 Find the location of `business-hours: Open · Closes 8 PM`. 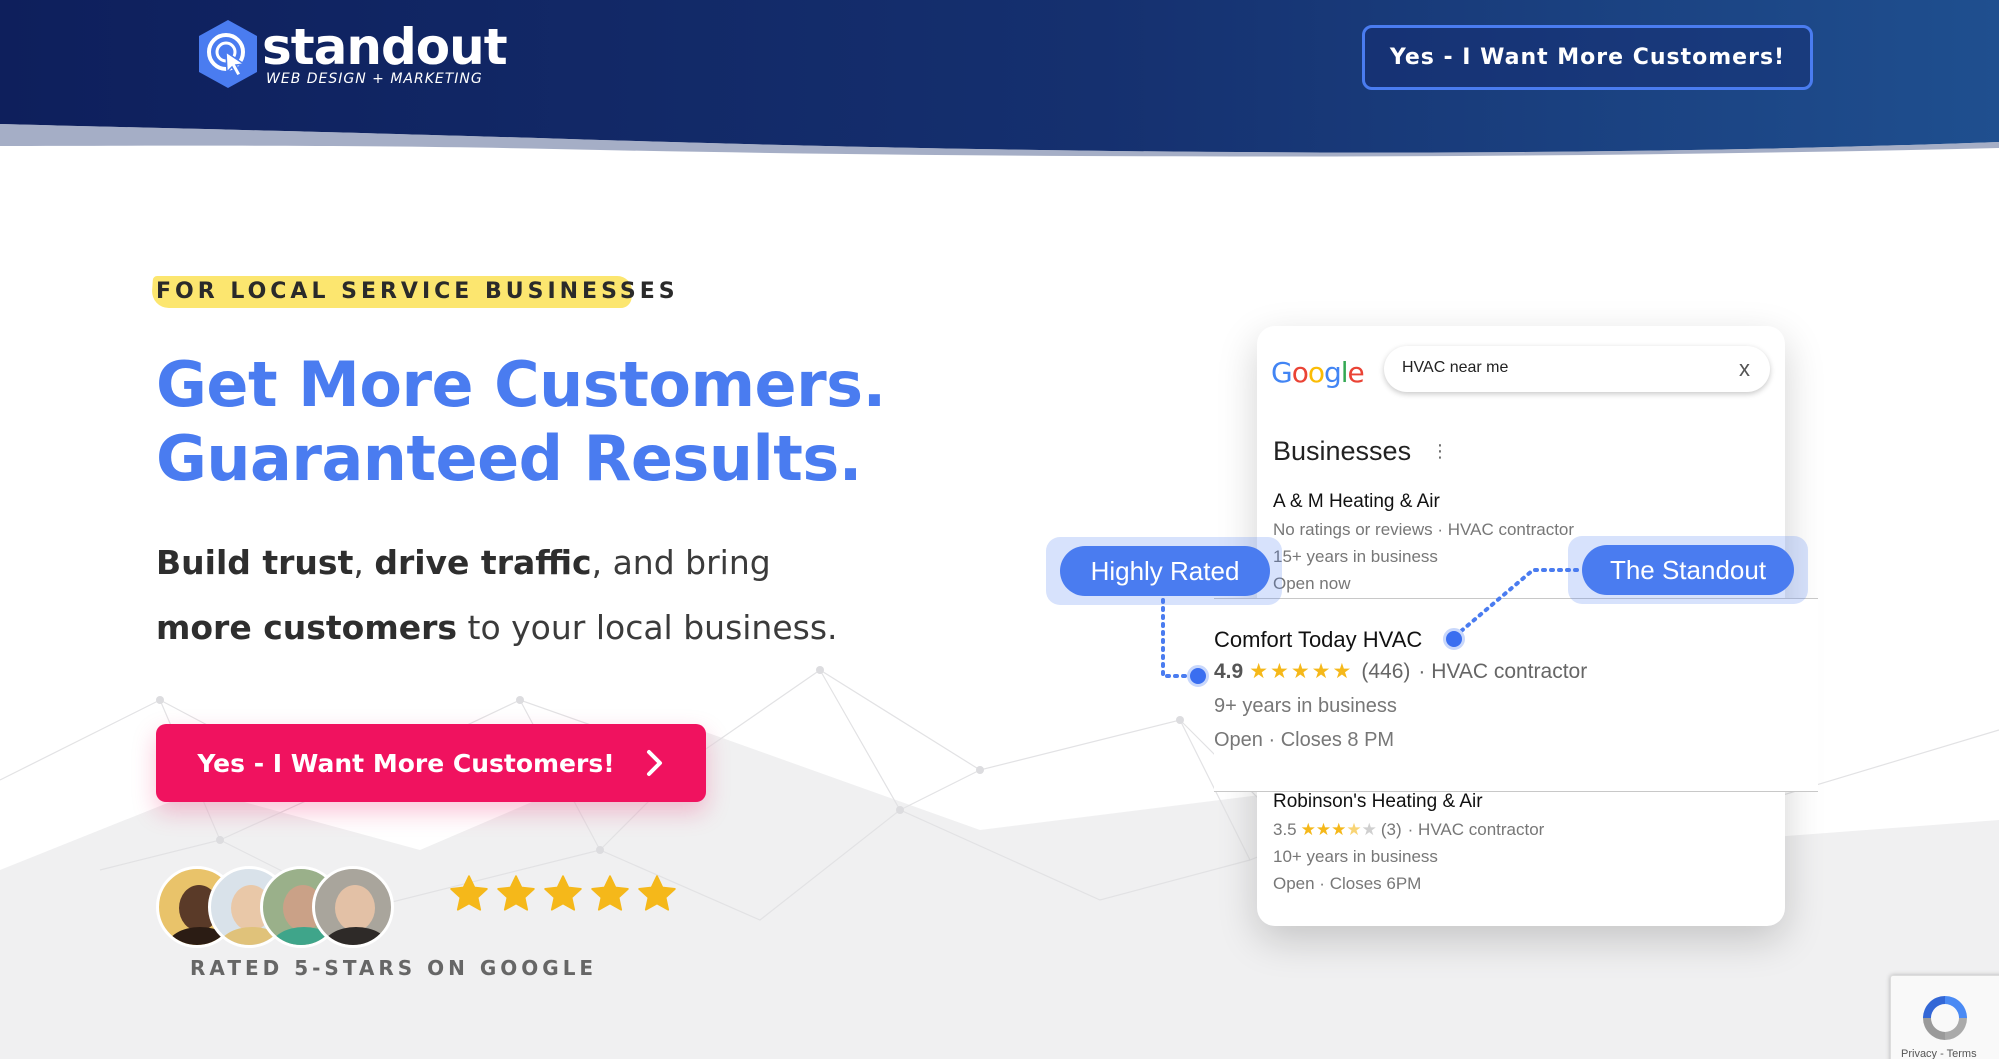

business-hours: Open · Closes 8 PM is located at coordinates (1304, 740).